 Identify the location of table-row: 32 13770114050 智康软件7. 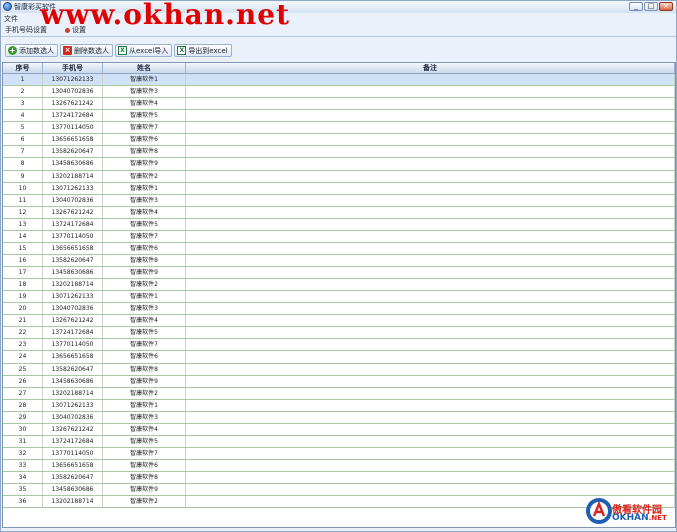
(339, 453).